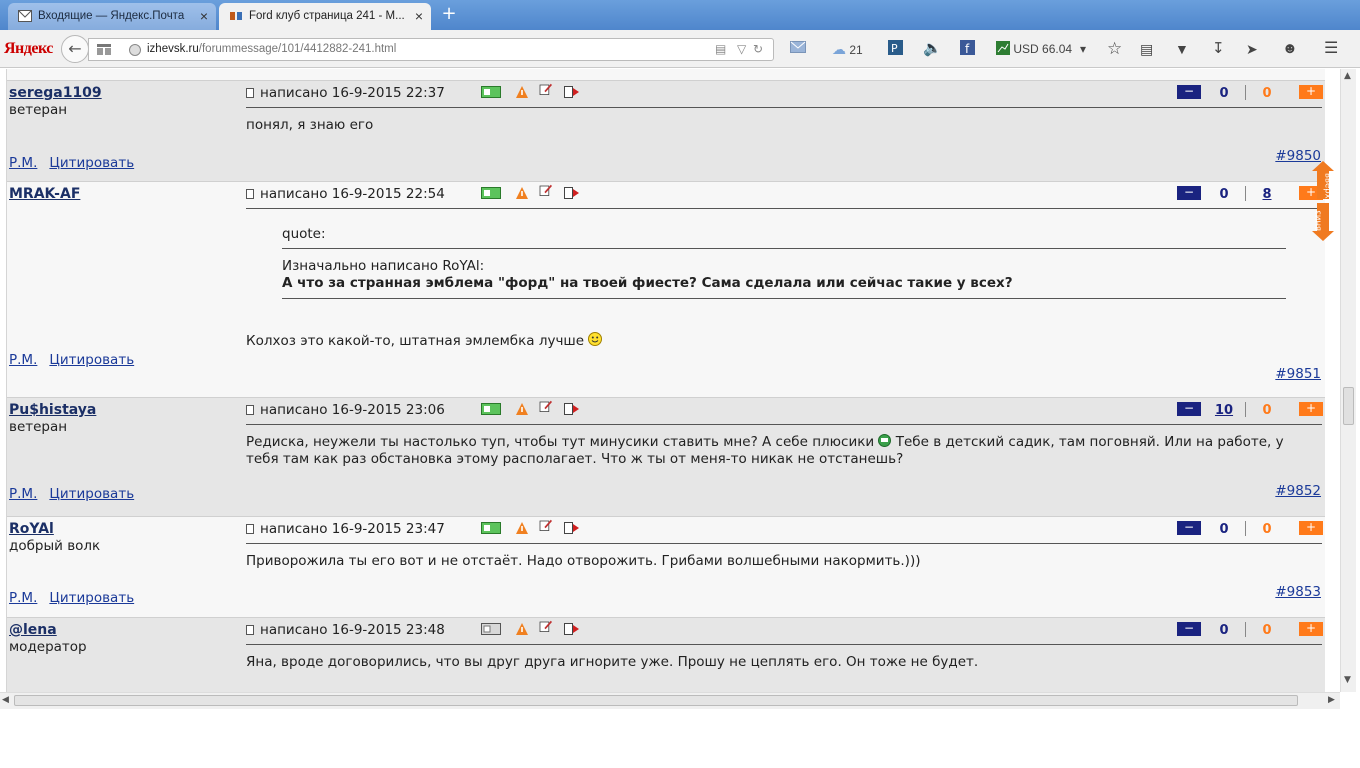 Image resolution: width=1360 pixels, height=768 pixels. I want to click on post-author: Pu$histaya, so click(52, 410).